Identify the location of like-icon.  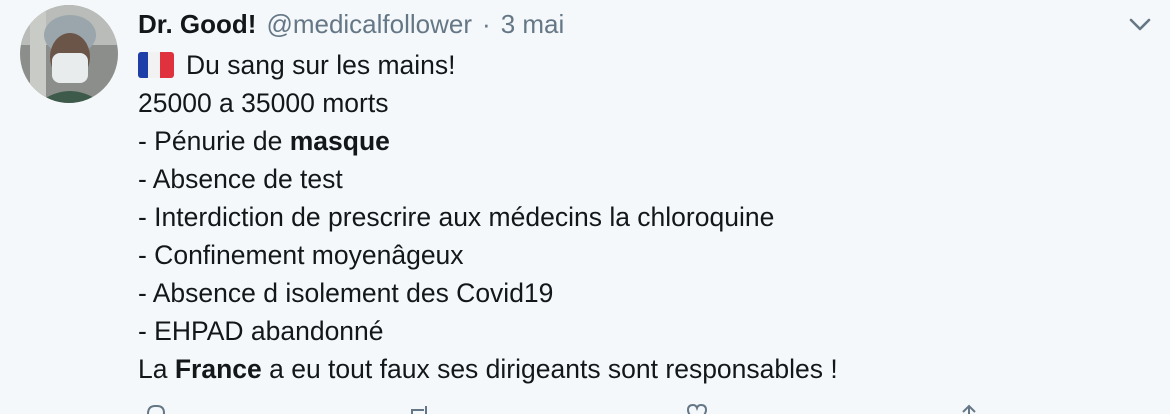
(697, 409).